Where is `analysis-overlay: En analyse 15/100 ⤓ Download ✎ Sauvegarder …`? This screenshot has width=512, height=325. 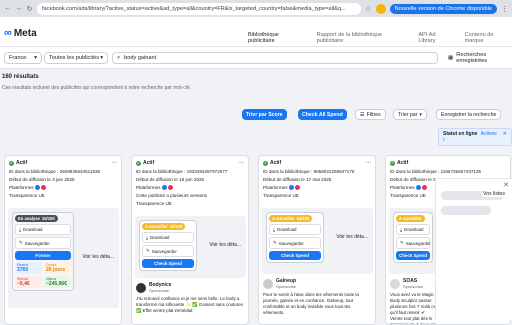
analysis-overlay: En analyse 15/100 ⤓ Download ✎ Sauvegarder … is located at coordinates (43, 251).